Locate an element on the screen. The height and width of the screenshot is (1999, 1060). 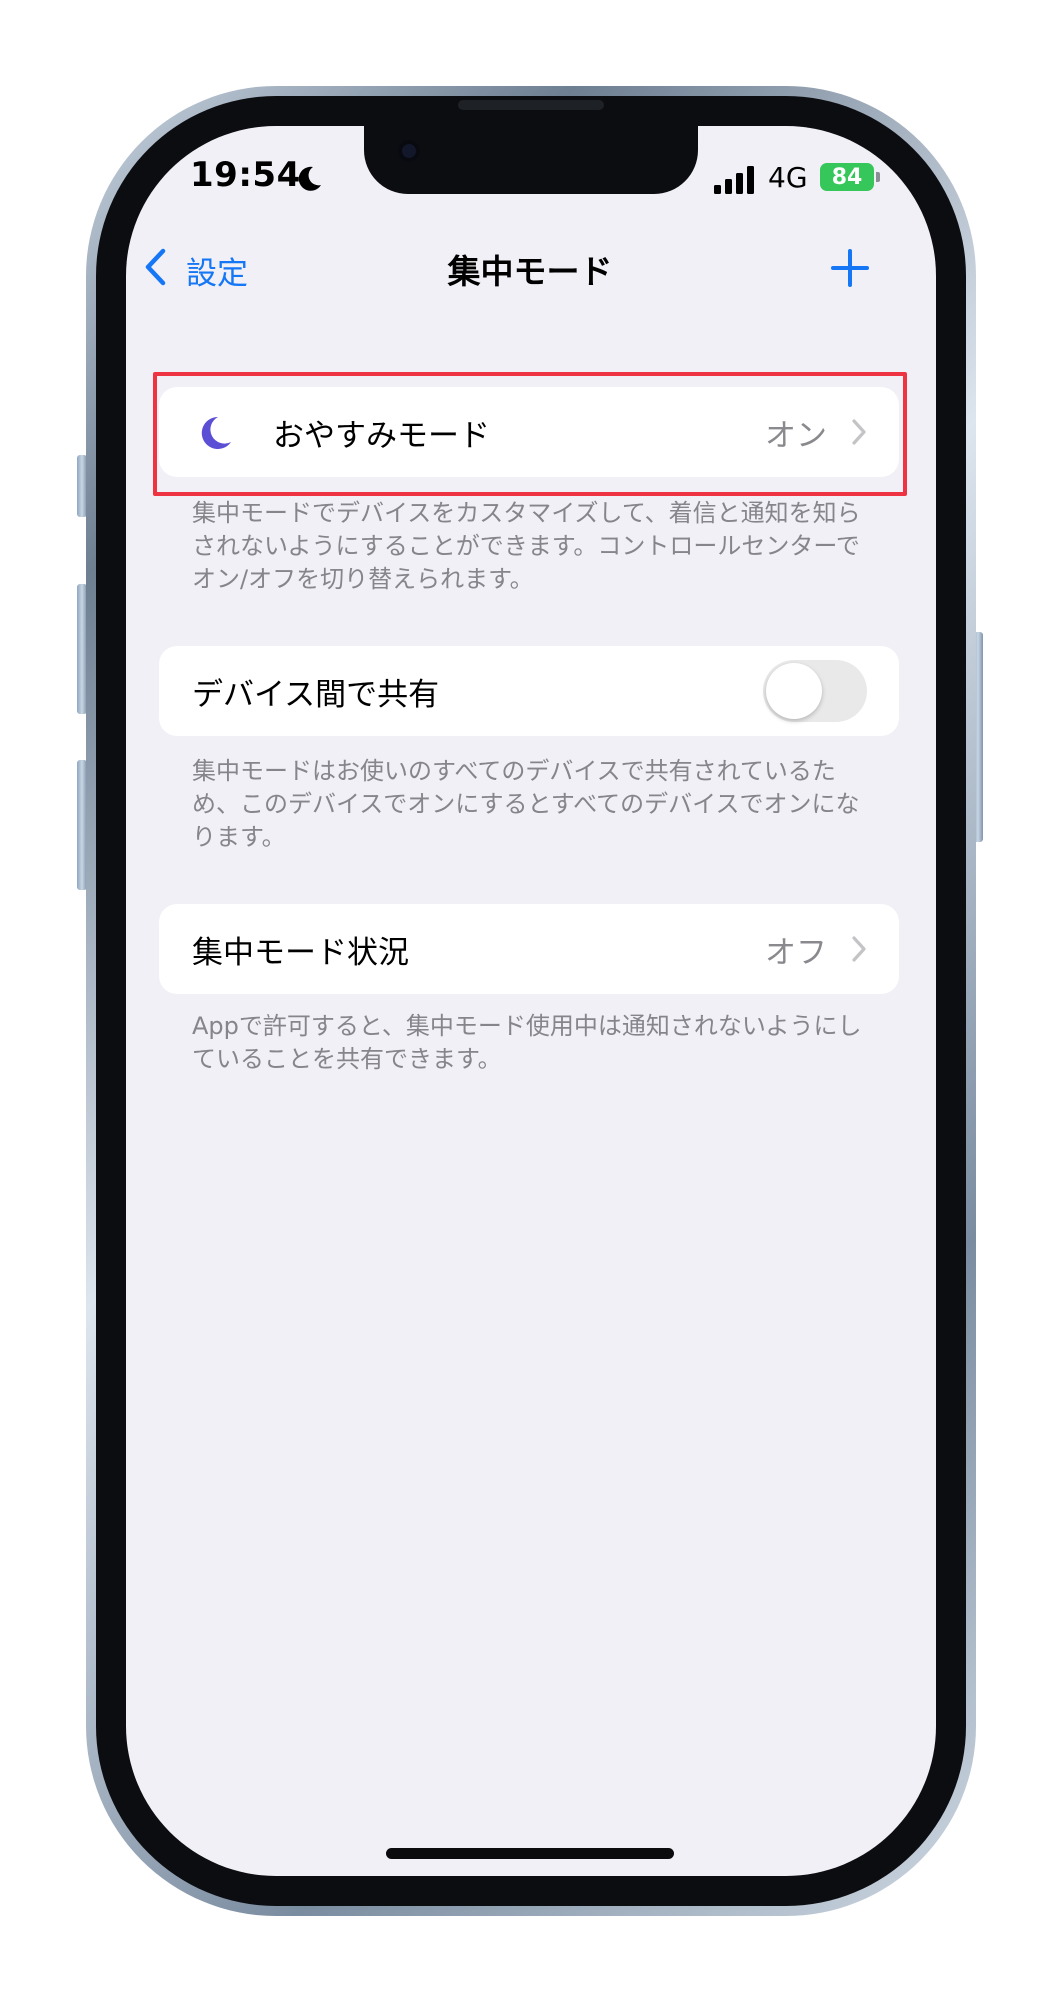
battery-indicator: 84 is located at coordinates (847, 177).